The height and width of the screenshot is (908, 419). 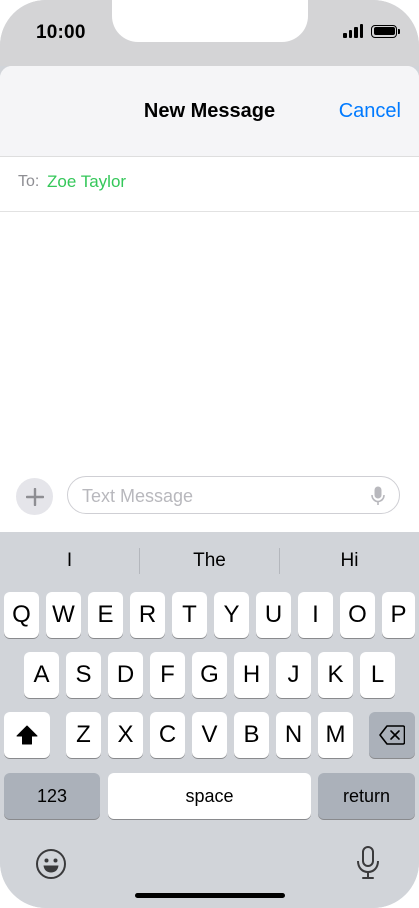 I want to click on shift-key, so click(x=27, y=735).